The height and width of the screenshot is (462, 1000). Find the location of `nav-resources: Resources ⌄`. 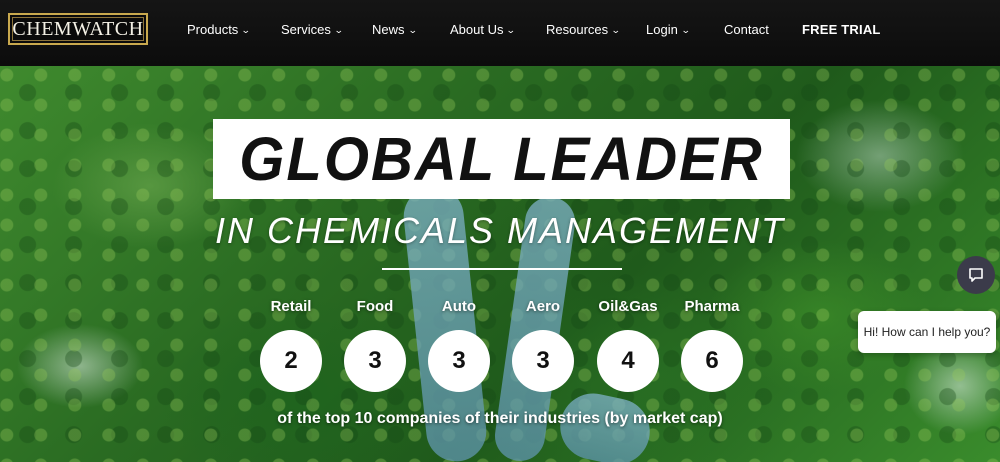

nav-resources: Resources ⌄ is located at coordinates (583, 29).